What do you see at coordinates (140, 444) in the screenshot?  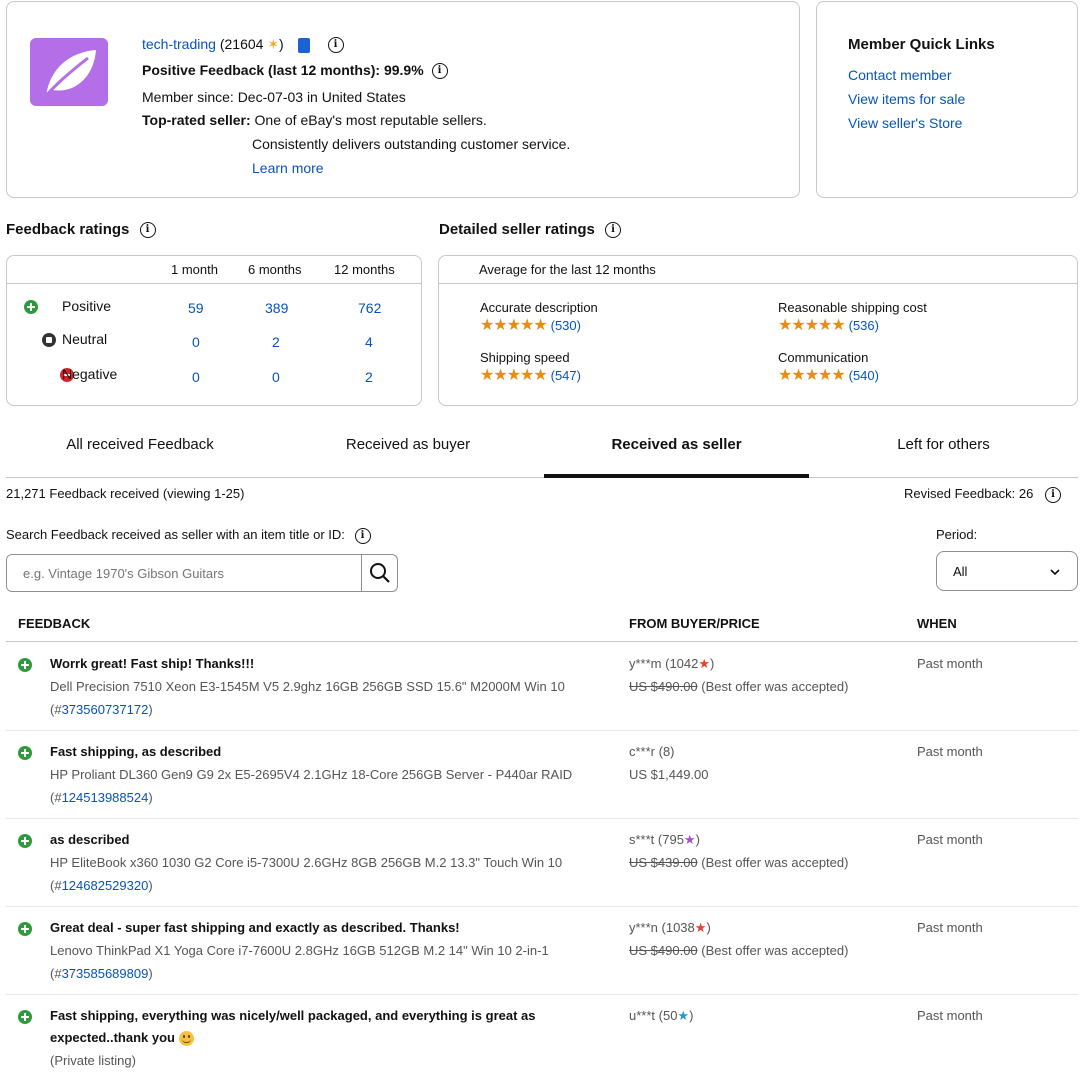 I see `tab-all-received: All received Feedback` at bounding box center [140, 444].